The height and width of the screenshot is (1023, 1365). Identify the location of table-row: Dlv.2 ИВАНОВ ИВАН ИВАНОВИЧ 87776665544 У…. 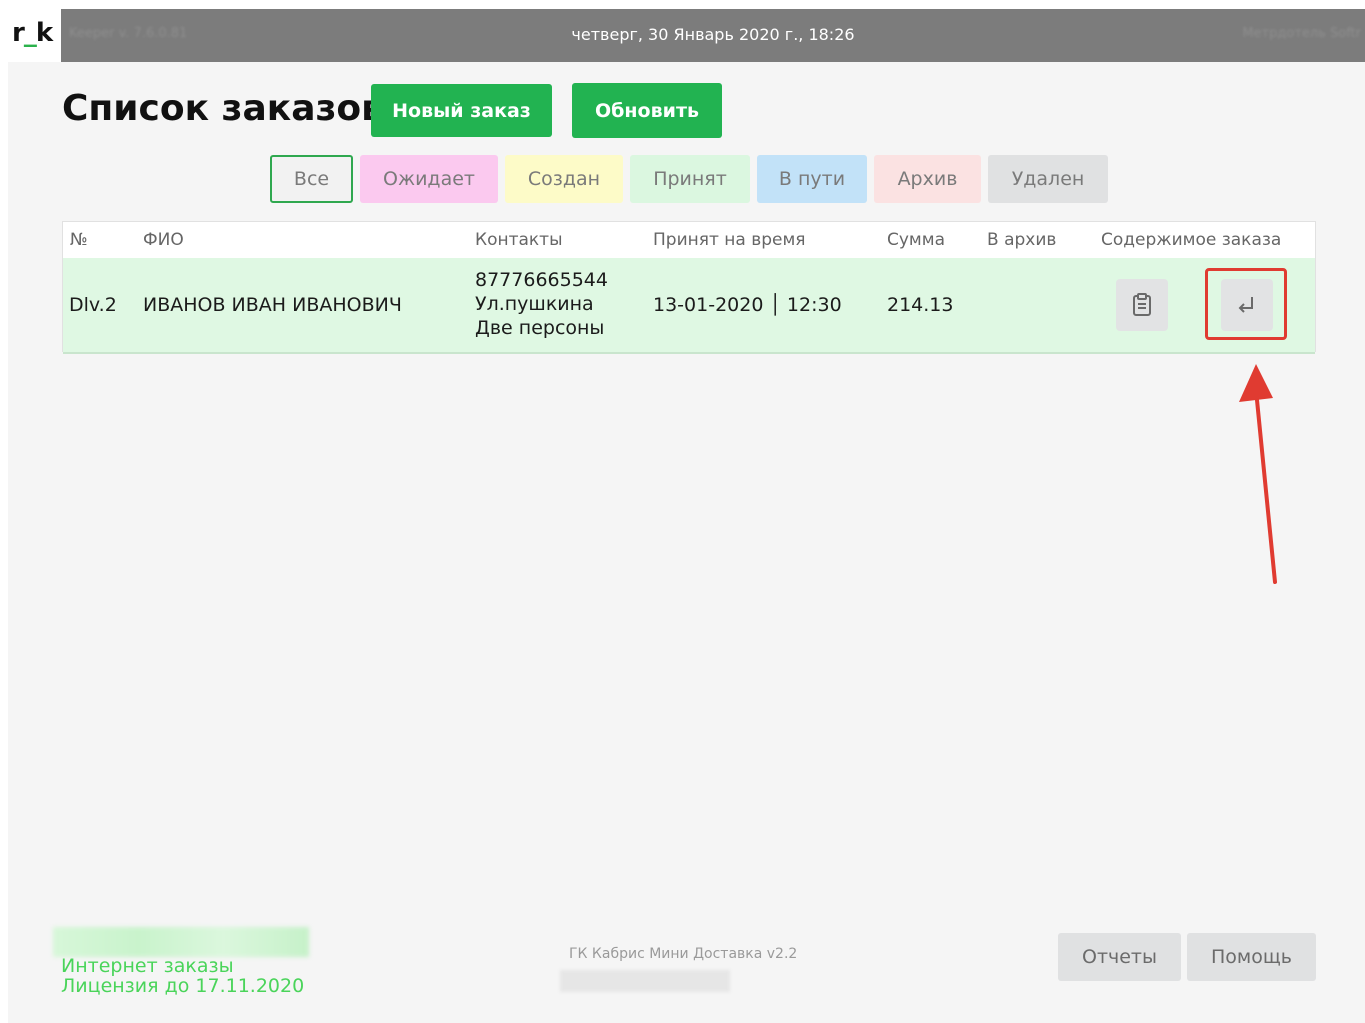
(689, 306).